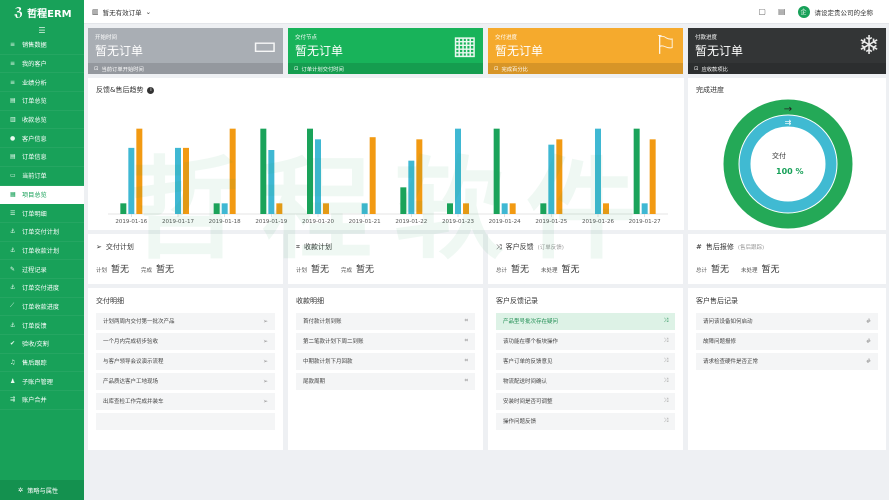 The width and height of the screenshot is (889, 500). What do you see at coordinates (42, 382) in the screenshot?
I see `sidebar-item: ♟ 子账户管理` at bounding box center [42, 382].